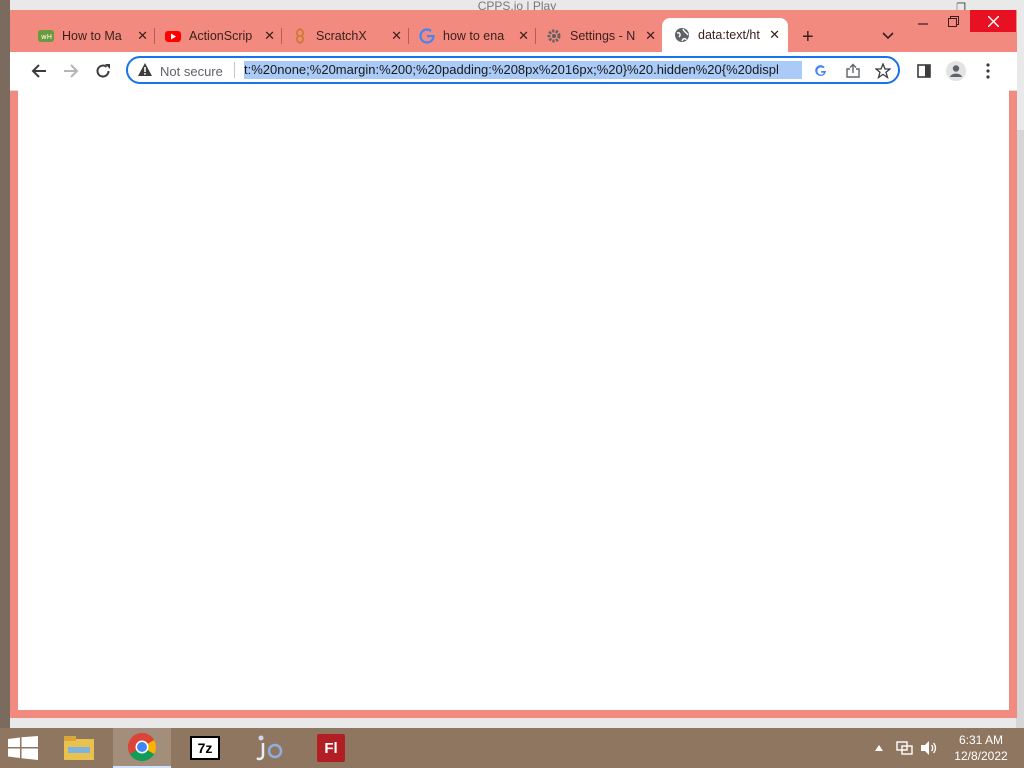 This screenshot has width=1024, height=768. I want to click on gear-icon, so click(554, 36).